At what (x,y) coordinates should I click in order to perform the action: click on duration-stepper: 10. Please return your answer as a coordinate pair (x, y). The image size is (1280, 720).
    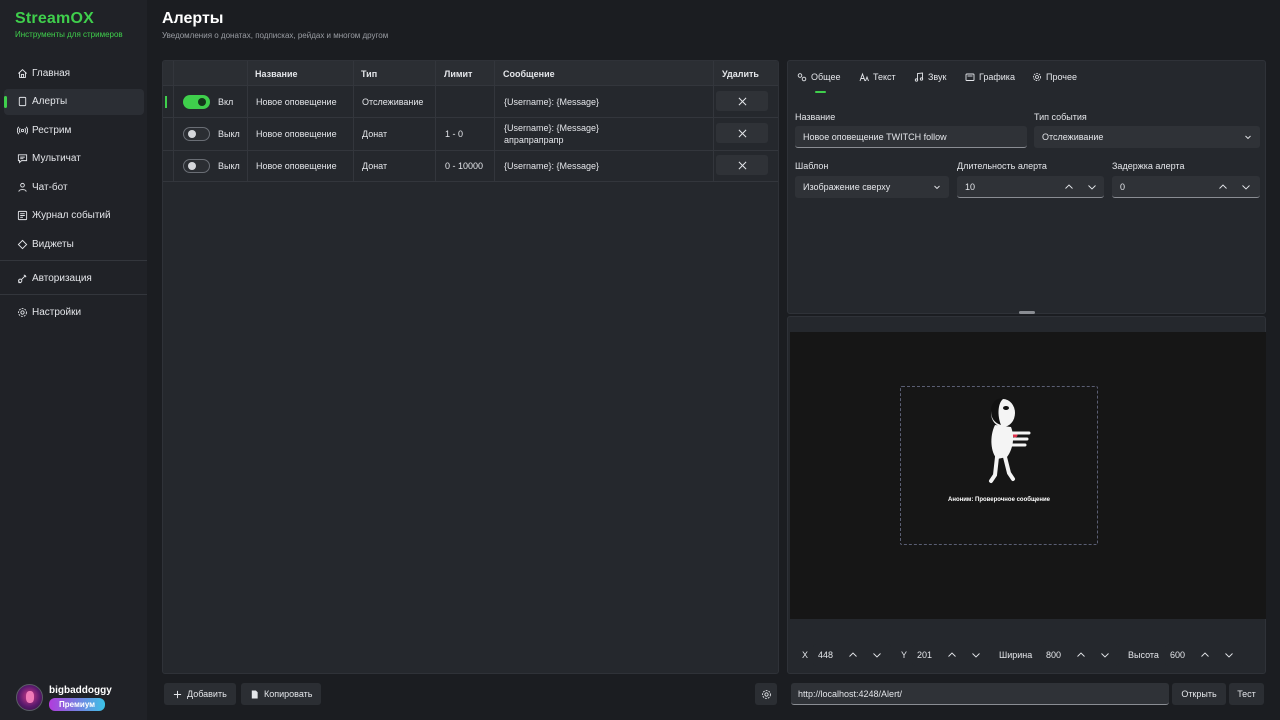
    Looking at the image, I should click on (1030, 187).